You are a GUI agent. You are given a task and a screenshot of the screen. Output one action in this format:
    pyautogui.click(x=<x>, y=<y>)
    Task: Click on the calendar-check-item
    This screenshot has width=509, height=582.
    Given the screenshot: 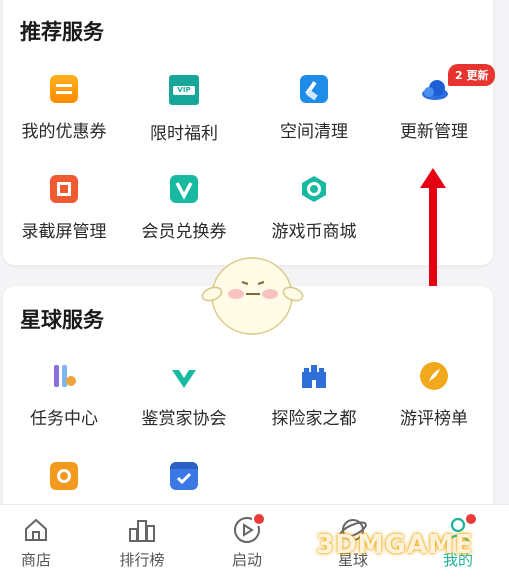 What is the action you would take?
    pyautogui.click(x=184, y=483)
    